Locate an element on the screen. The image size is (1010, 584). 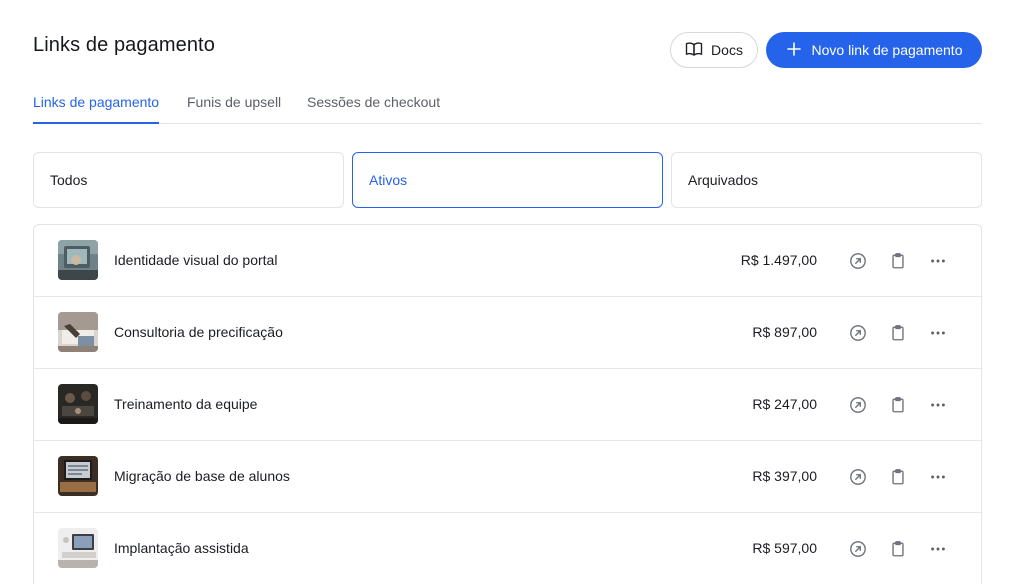
list-item: Migração de base de alunos R$ 397,00 is located at coordinates (507, 477).